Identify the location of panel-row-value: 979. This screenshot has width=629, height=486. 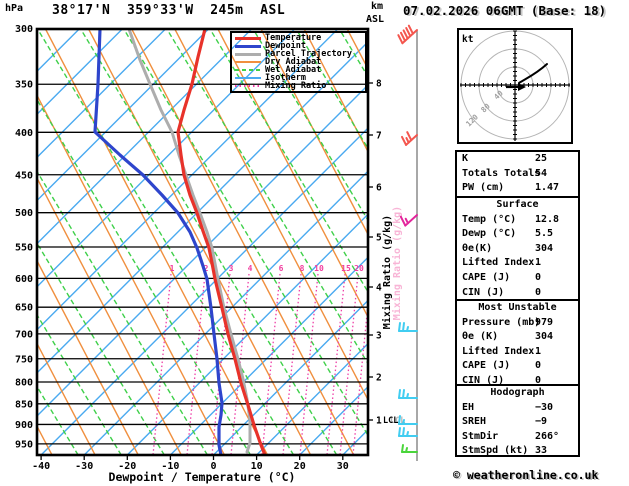
(544, 322).